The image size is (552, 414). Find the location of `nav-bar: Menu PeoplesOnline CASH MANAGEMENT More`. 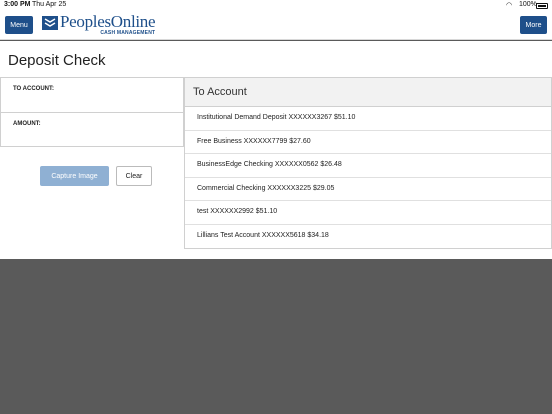

nav-bar: Menu PeoplesOnline CASH MANAGEMENT More is located at coordinates (276, 26).